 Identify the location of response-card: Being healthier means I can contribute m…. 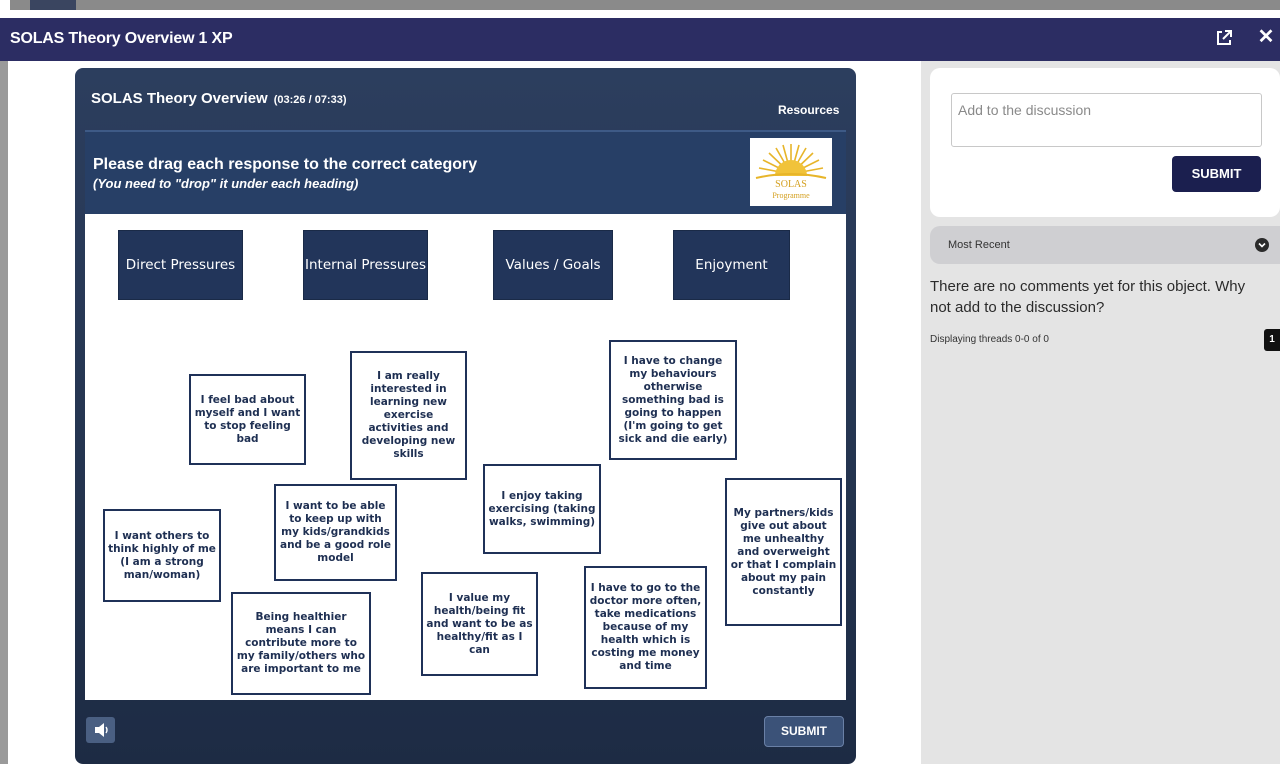
(301, 643).